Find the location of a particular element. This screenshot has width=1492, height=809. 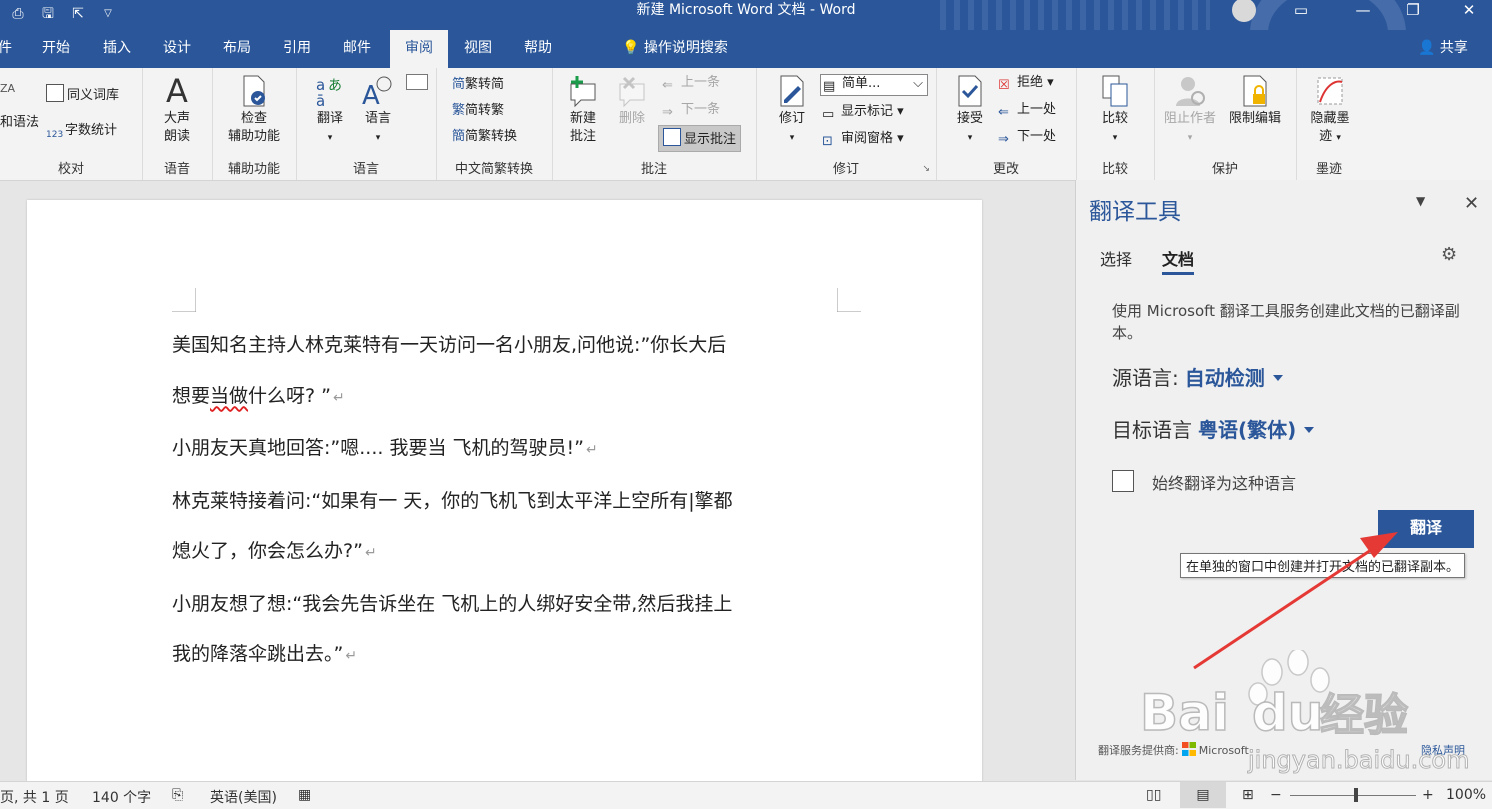

reject-label: 拒绝 is located at coordinates (1030, 82).